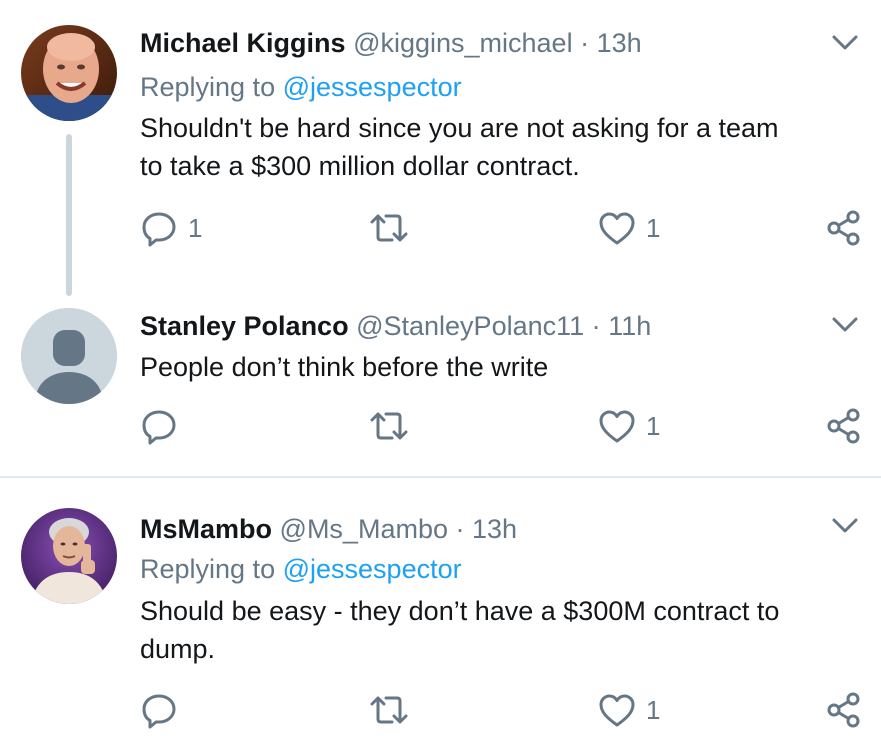 The width and height of the screenshot is (881, 750). Describe the element at coordinates (244, 326) in the screenshot. I see `display-name: Stanley Polanco` at that location.